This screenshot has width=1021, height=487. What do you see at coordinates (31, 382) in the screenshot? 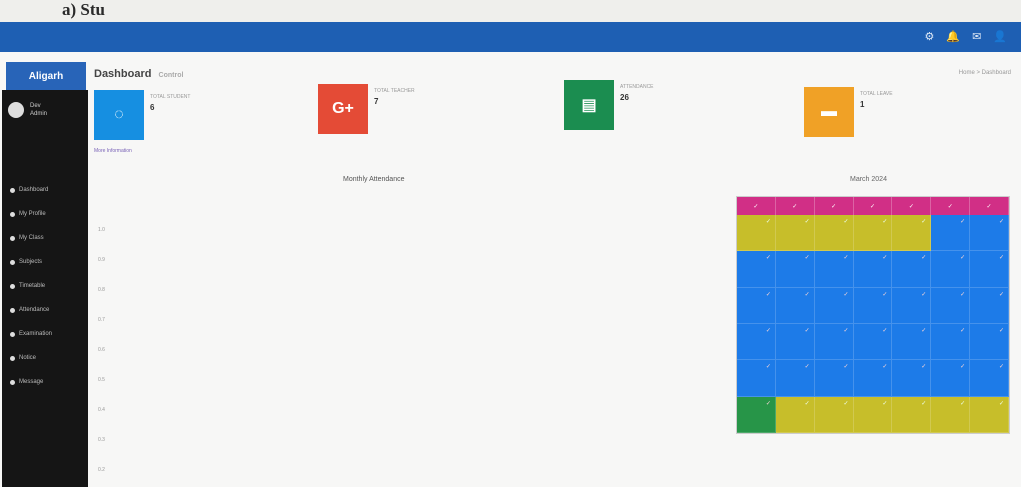
I see `sidebar-item-message: Message` at bounding box center [31, 382].